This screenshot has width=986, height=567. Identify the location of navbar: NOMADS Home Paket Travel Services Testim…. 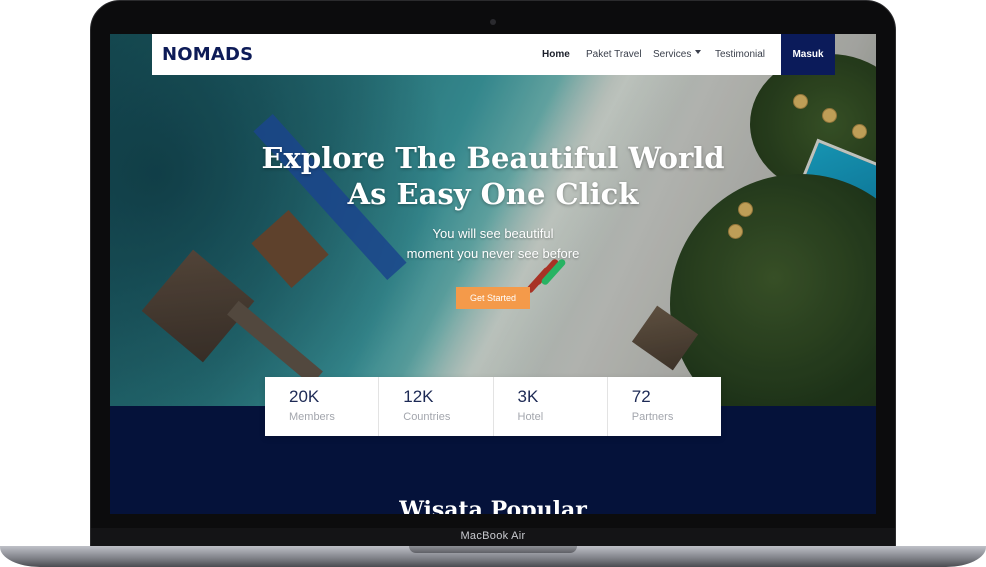
(493, 54).